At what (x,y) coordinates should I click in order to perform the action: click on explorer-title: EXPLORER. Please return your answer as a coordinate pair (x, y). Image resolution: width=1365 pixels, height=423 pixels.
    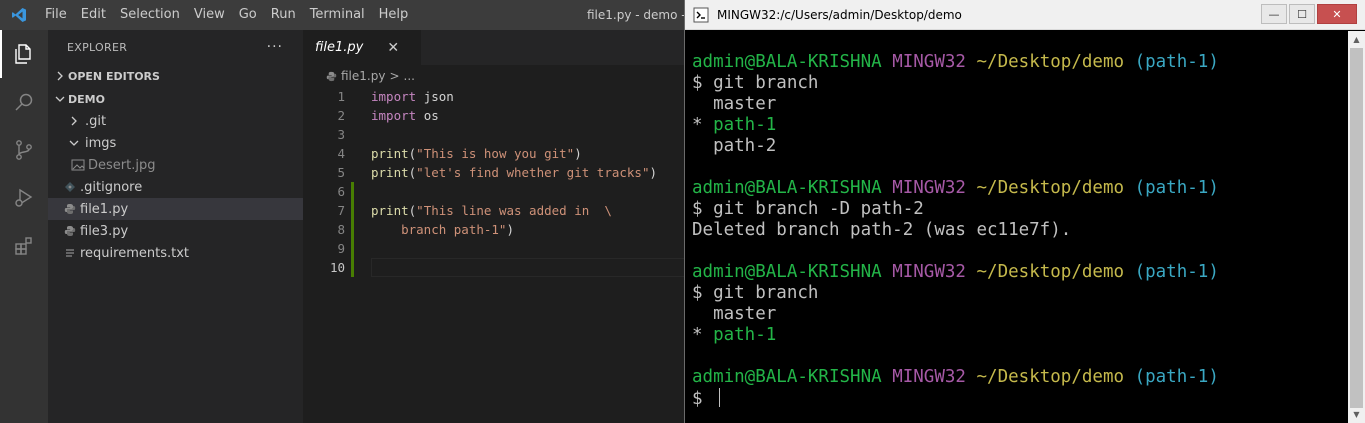
    Looking at the image, I should click on (97, 47).